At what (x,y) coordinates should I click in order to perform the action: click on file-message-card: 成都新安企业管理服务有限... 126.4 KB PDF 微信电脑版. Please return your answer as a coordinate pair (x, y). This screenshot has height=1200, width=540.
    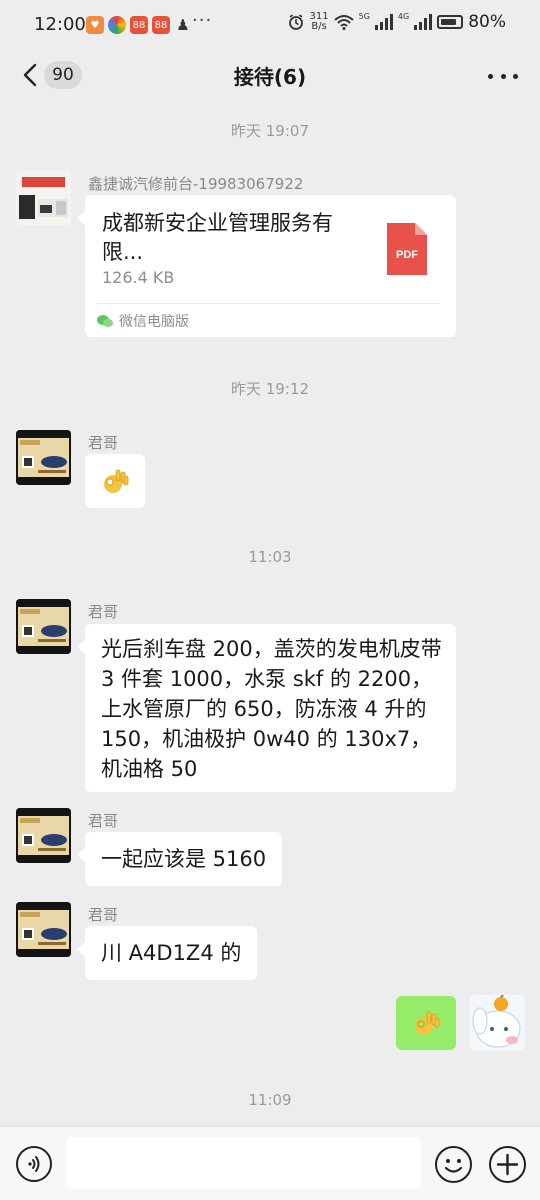
    Looking at the image, I should click on (266, 266).